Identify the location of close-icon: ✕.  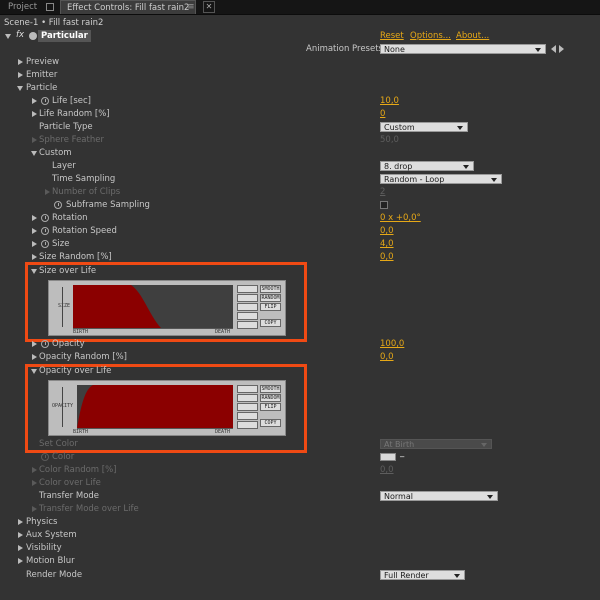
(209, 7).